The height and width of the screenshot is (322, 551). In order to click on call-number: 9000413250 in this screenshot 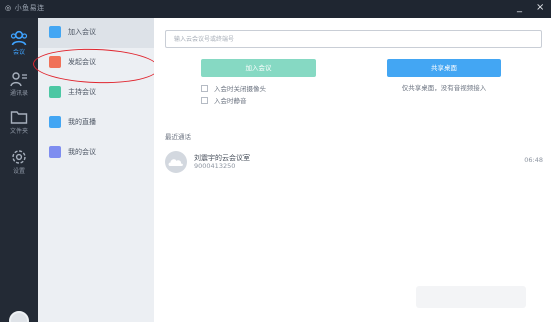, I will do `click(215, 166)`.